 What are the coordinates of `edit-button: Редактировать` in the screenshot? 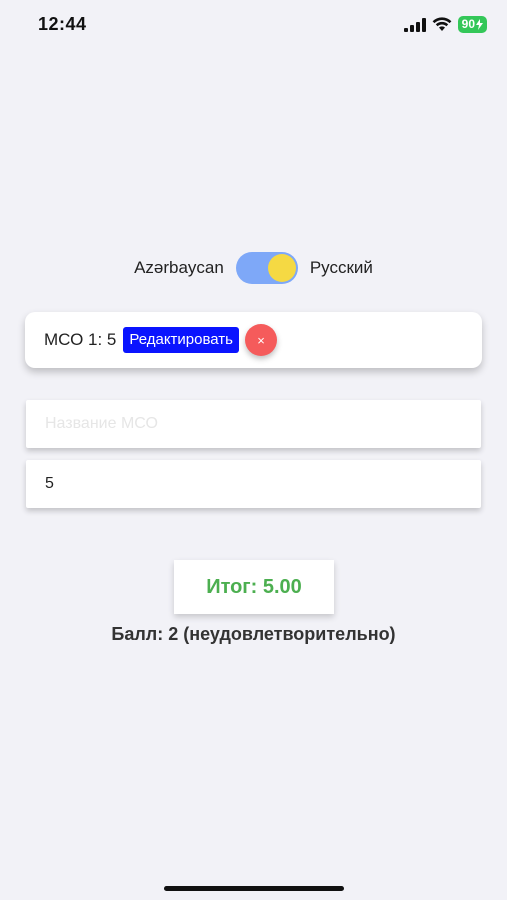 It's located at (181, 340).